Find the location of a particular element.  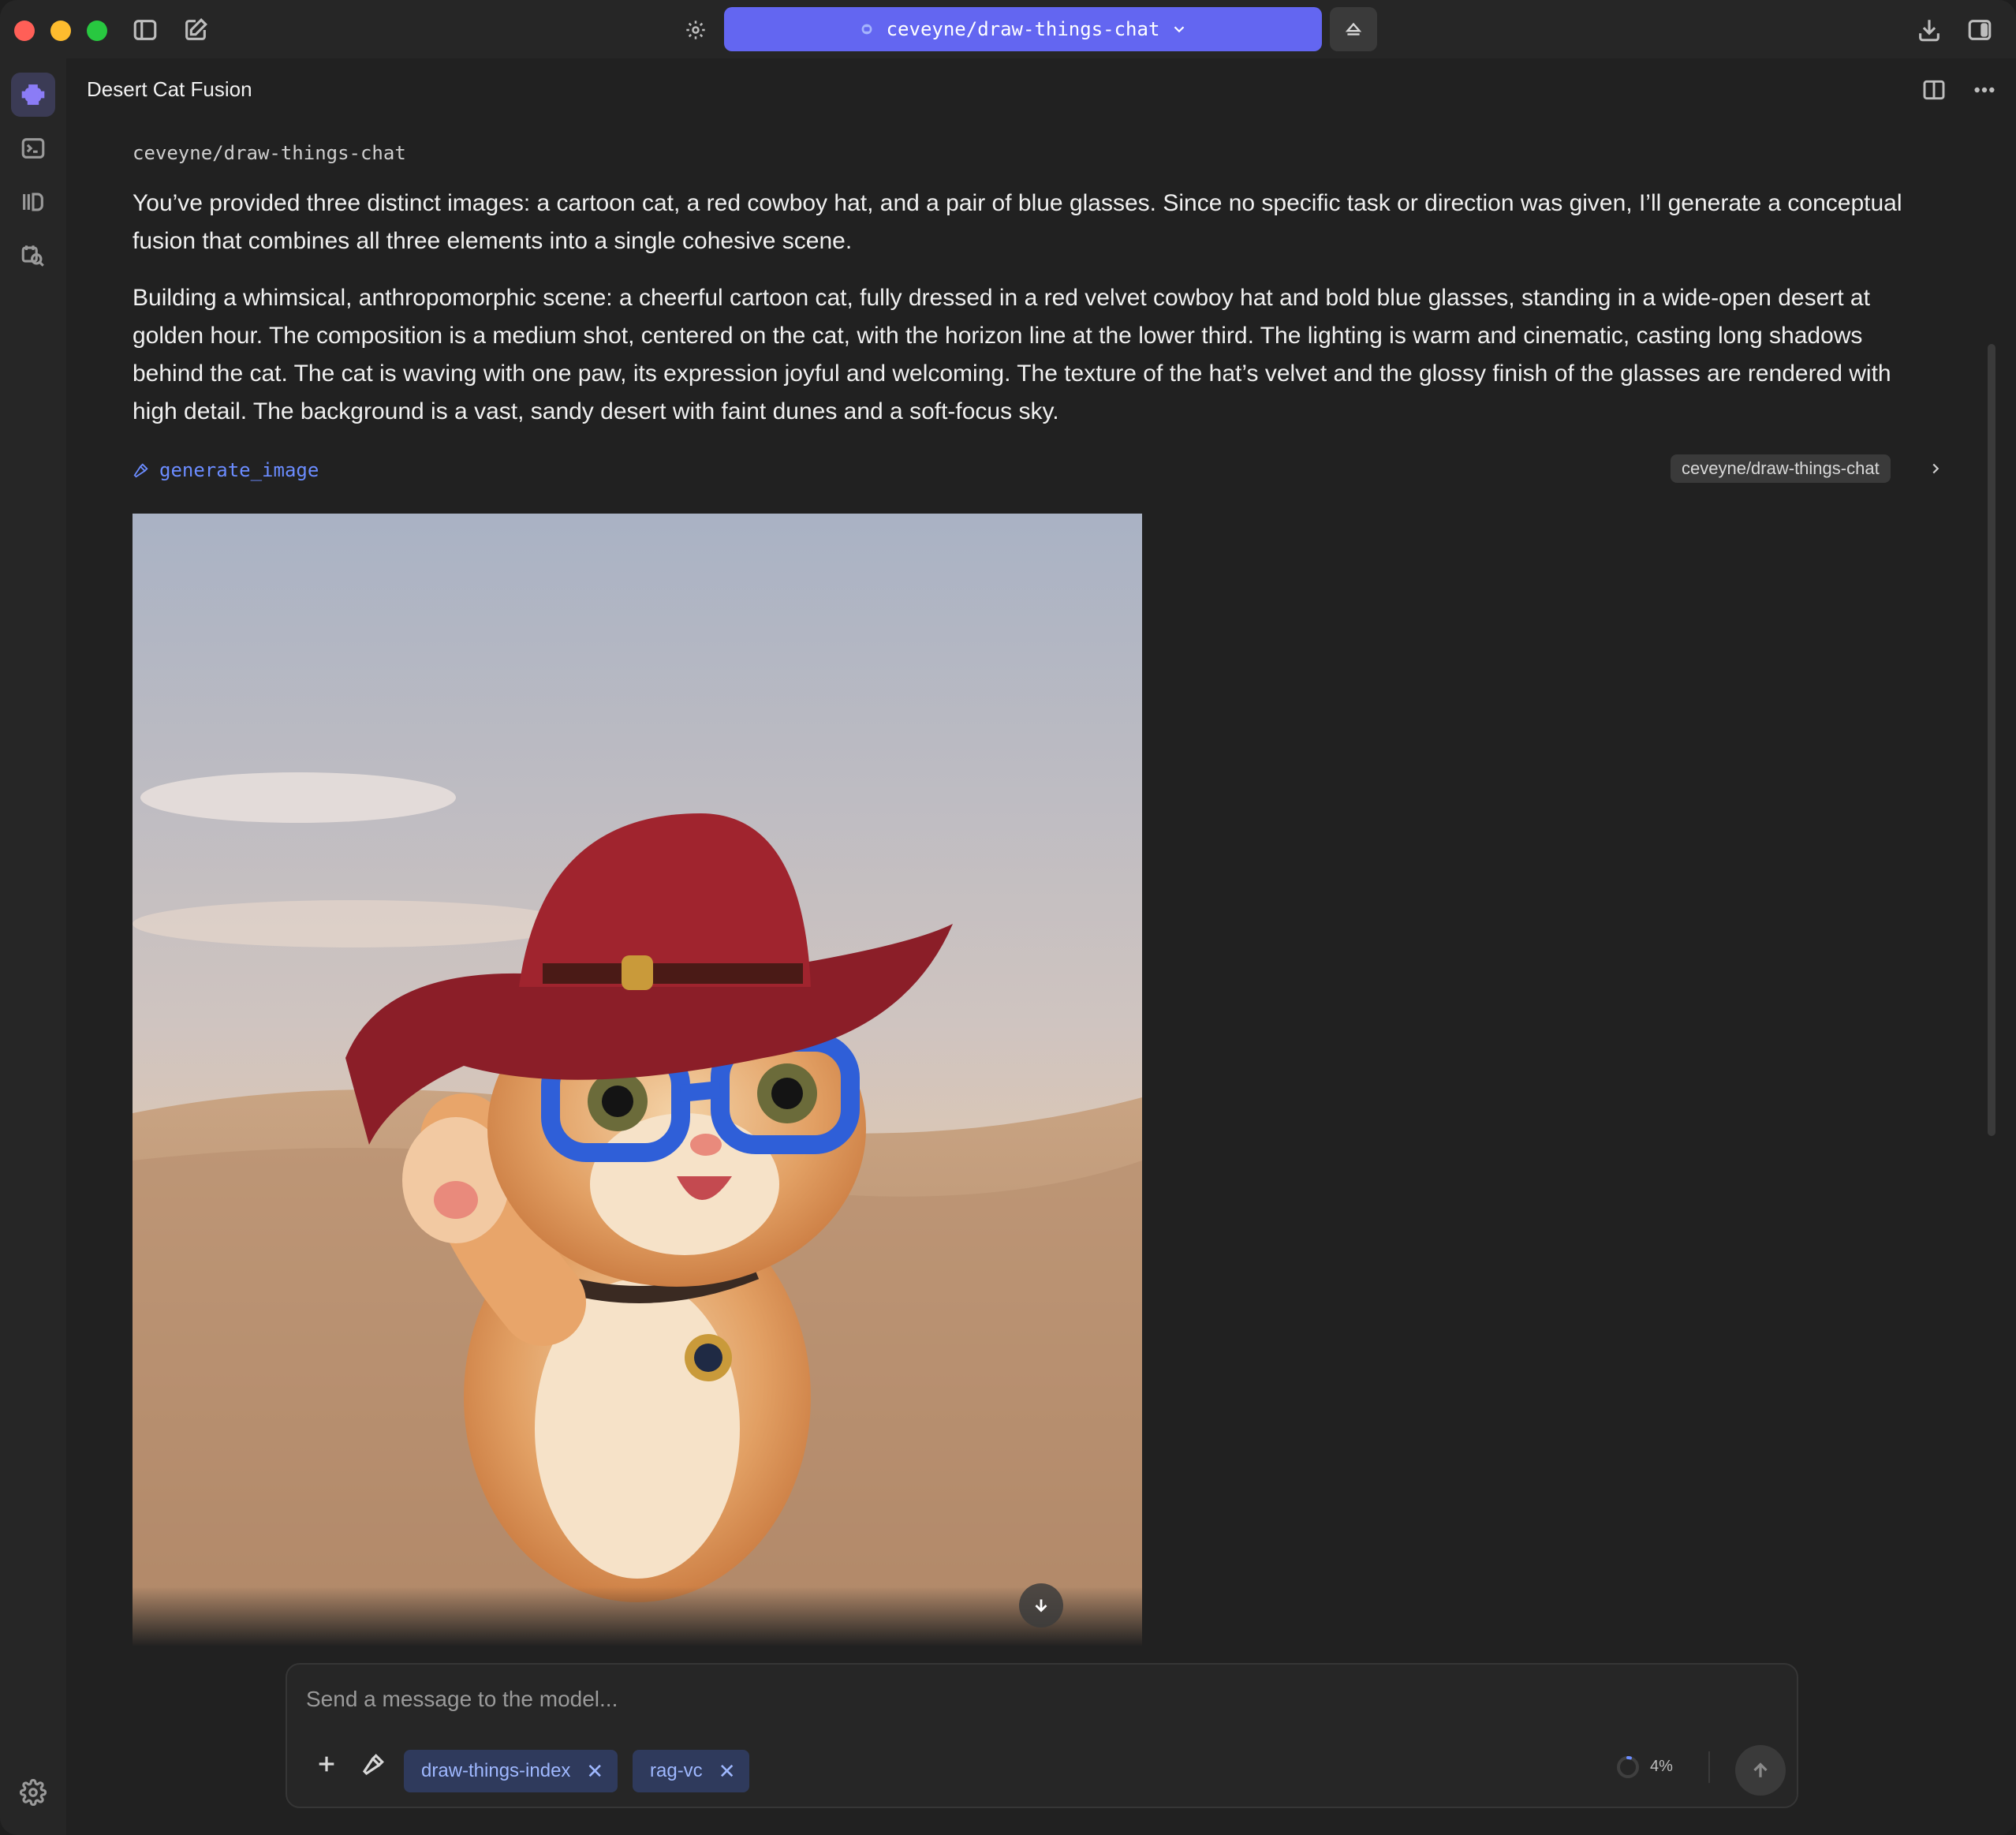

rail-item-settings is located at coordinates (33, 1792).